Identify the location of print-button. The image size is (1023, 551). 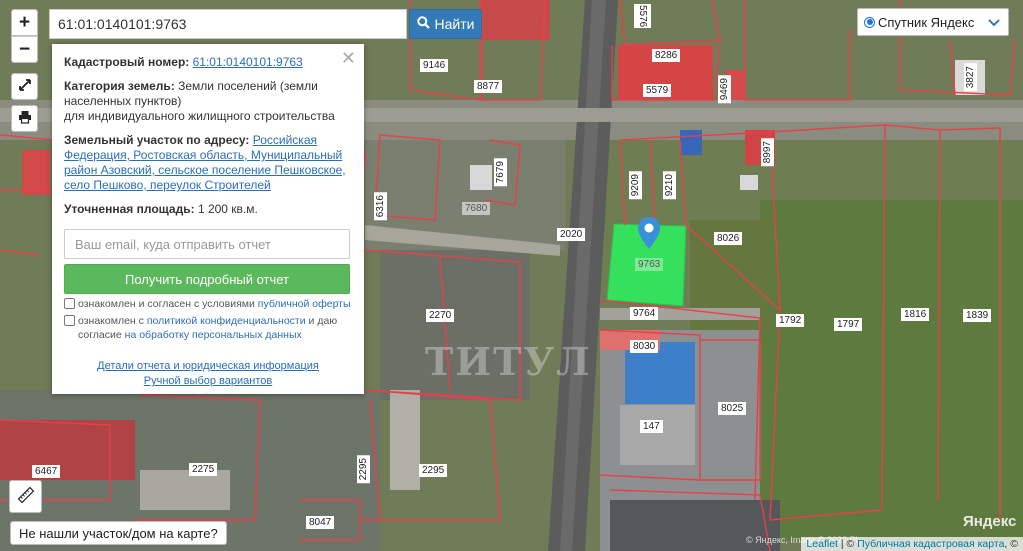
(24, 118).